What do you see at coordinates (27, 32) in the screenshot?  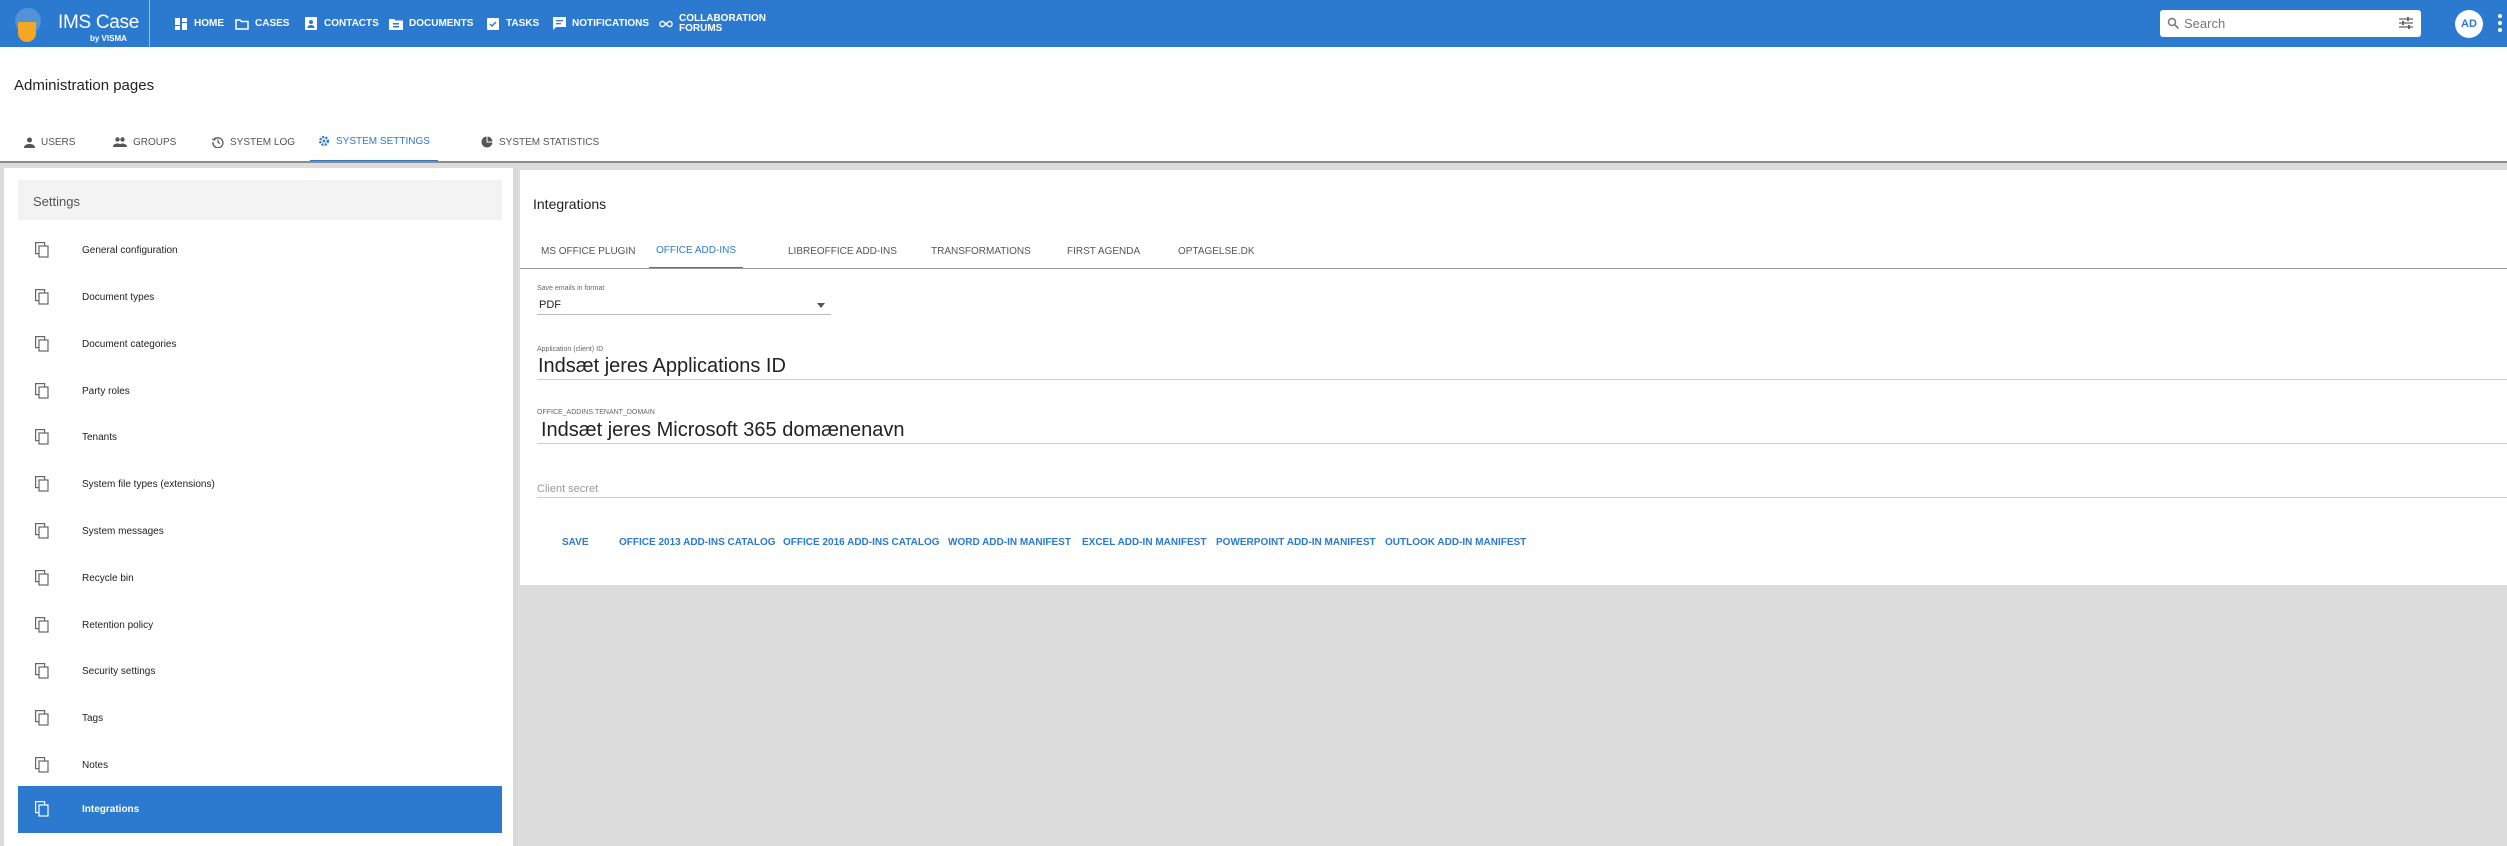 I see `logo-shield-icon` at bounding box center [27, 32].